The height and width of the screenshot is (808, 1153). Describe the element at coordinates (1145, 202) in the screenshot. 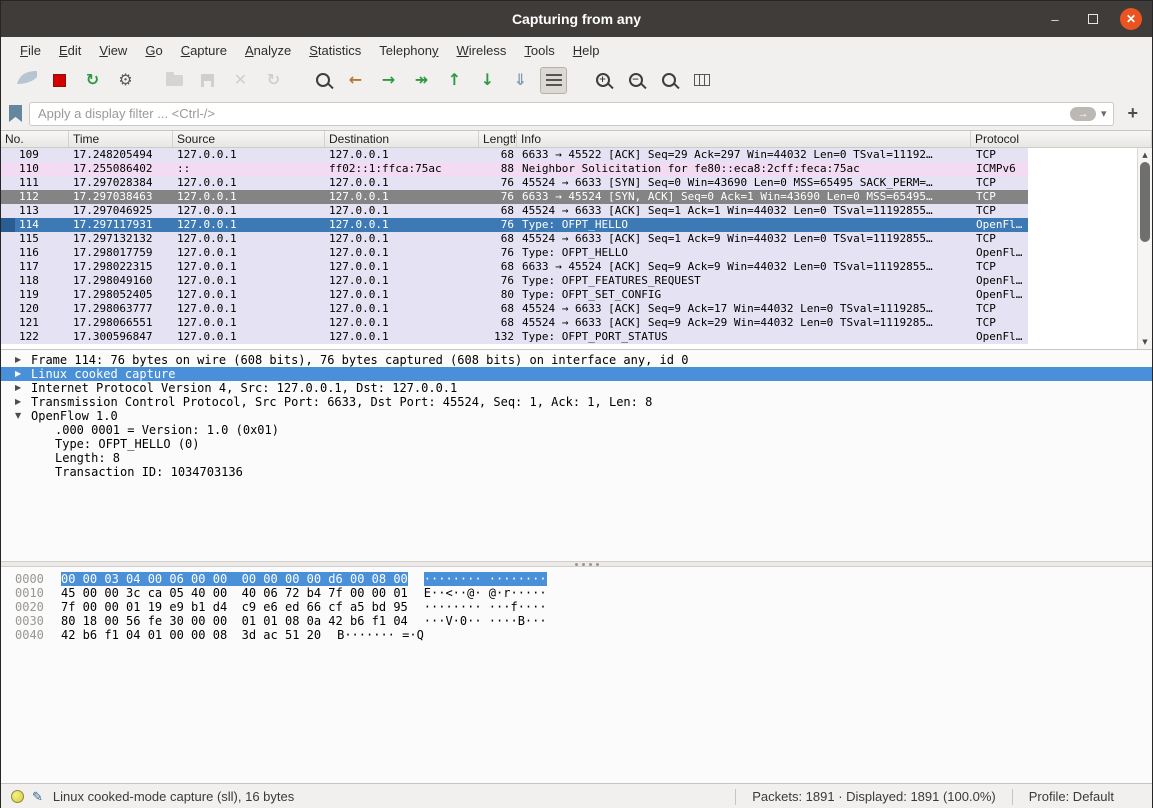

I see `scrollbar-thumb` at that location.